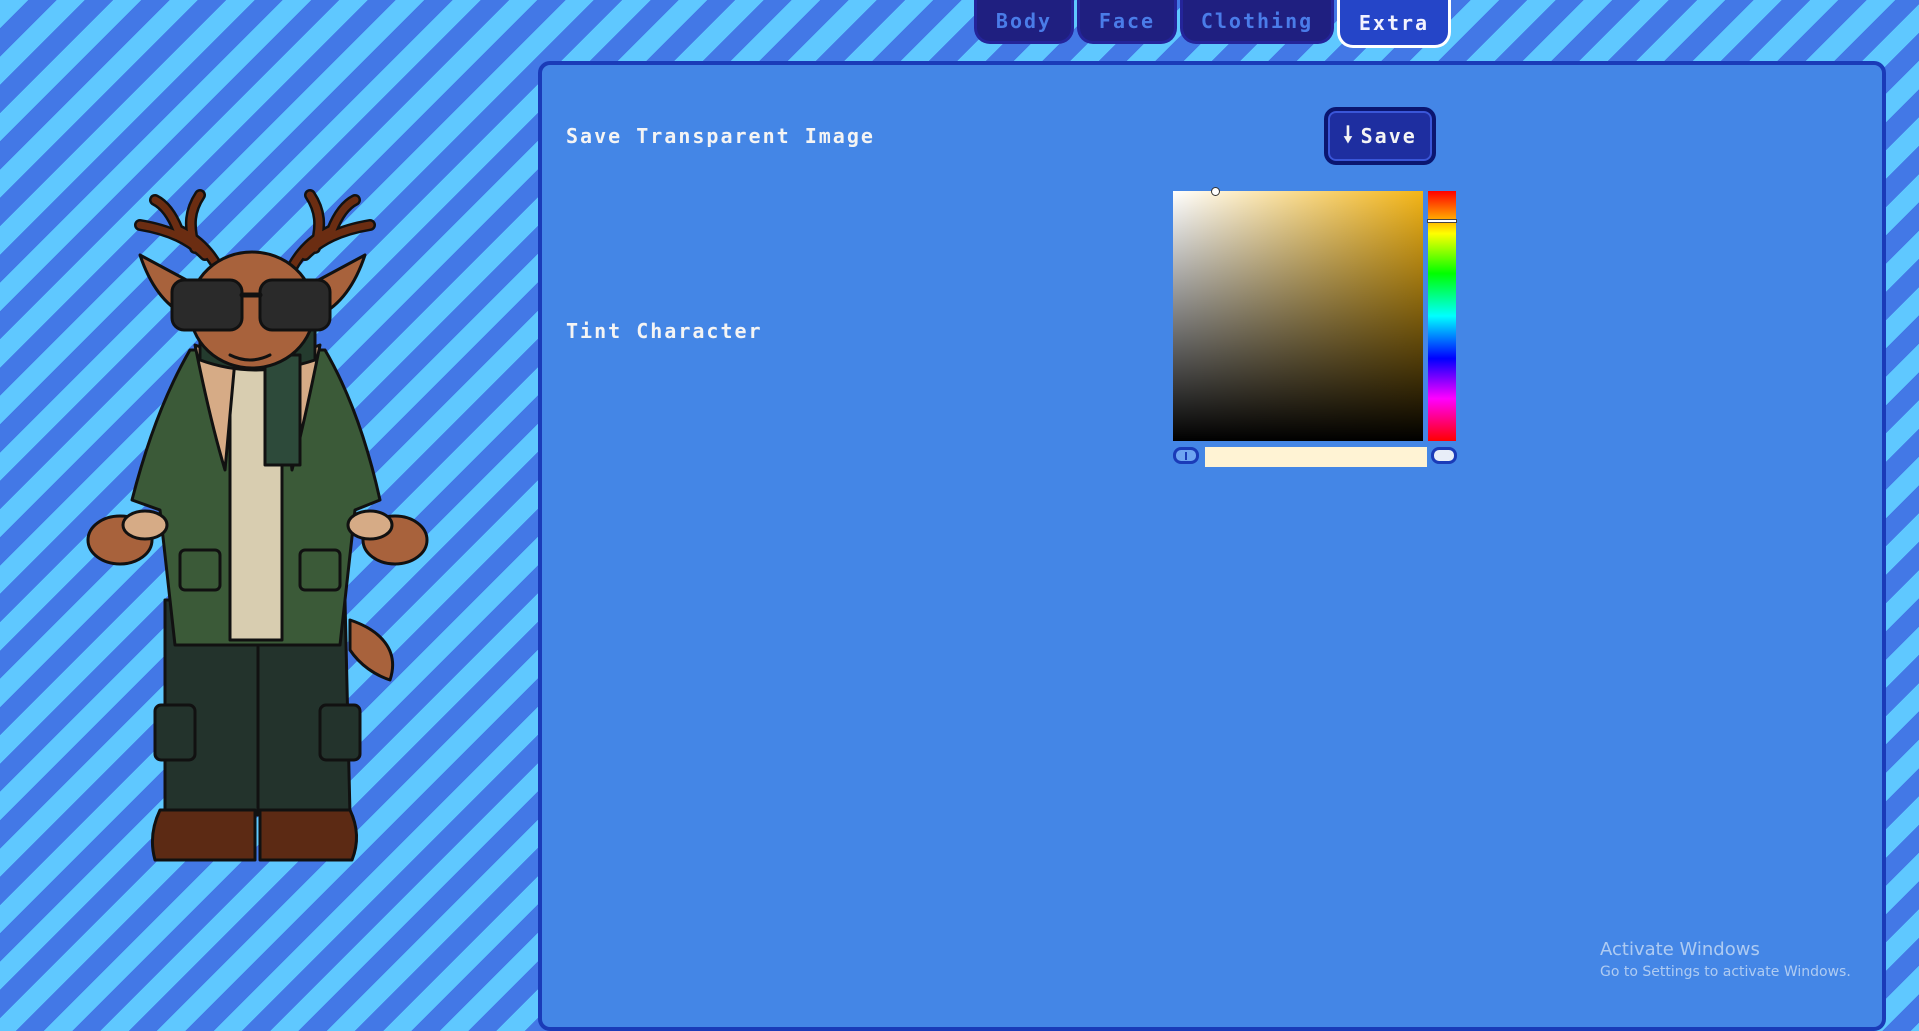 The width and height of the screenshot is (1919, 1031). Describe the element at coordinates (1316, 457) in the screenshot. I see `selected-color-preview` at that location.